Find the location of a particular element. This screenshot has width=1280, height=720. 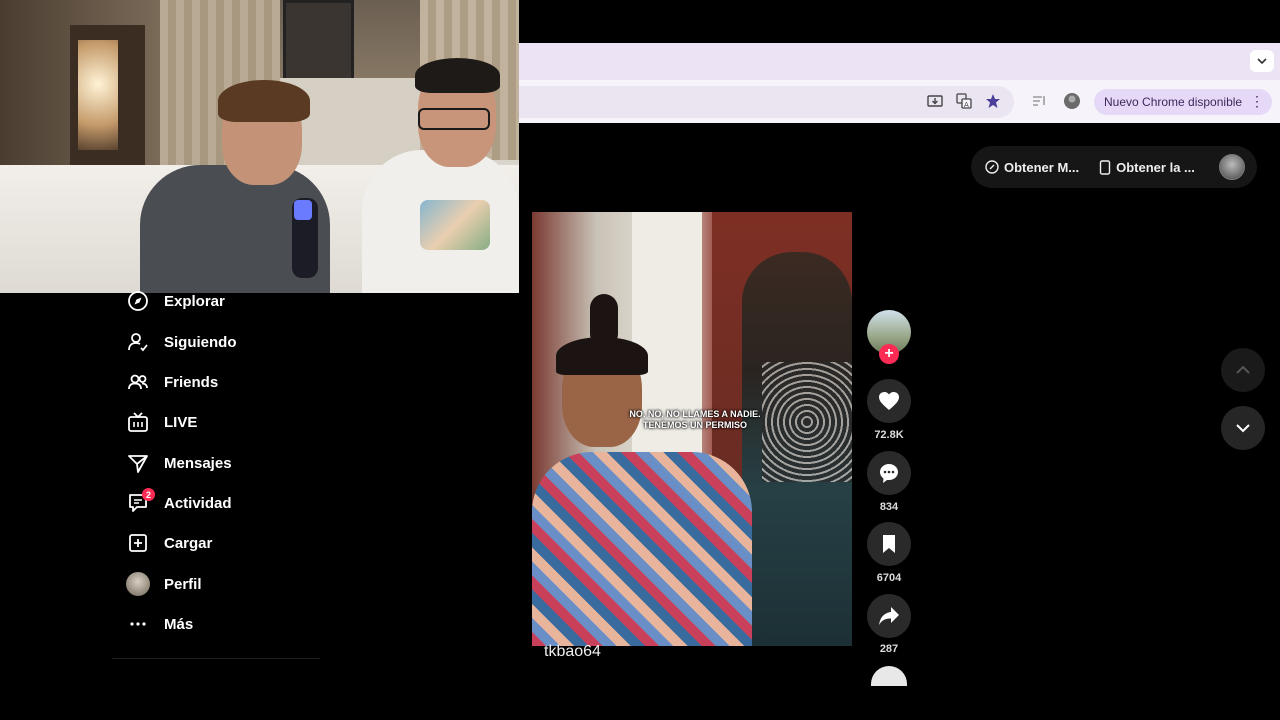

chrome-update-button: Nuevo Chrome disponible ⋮ is located at coordinates (1183, 102).